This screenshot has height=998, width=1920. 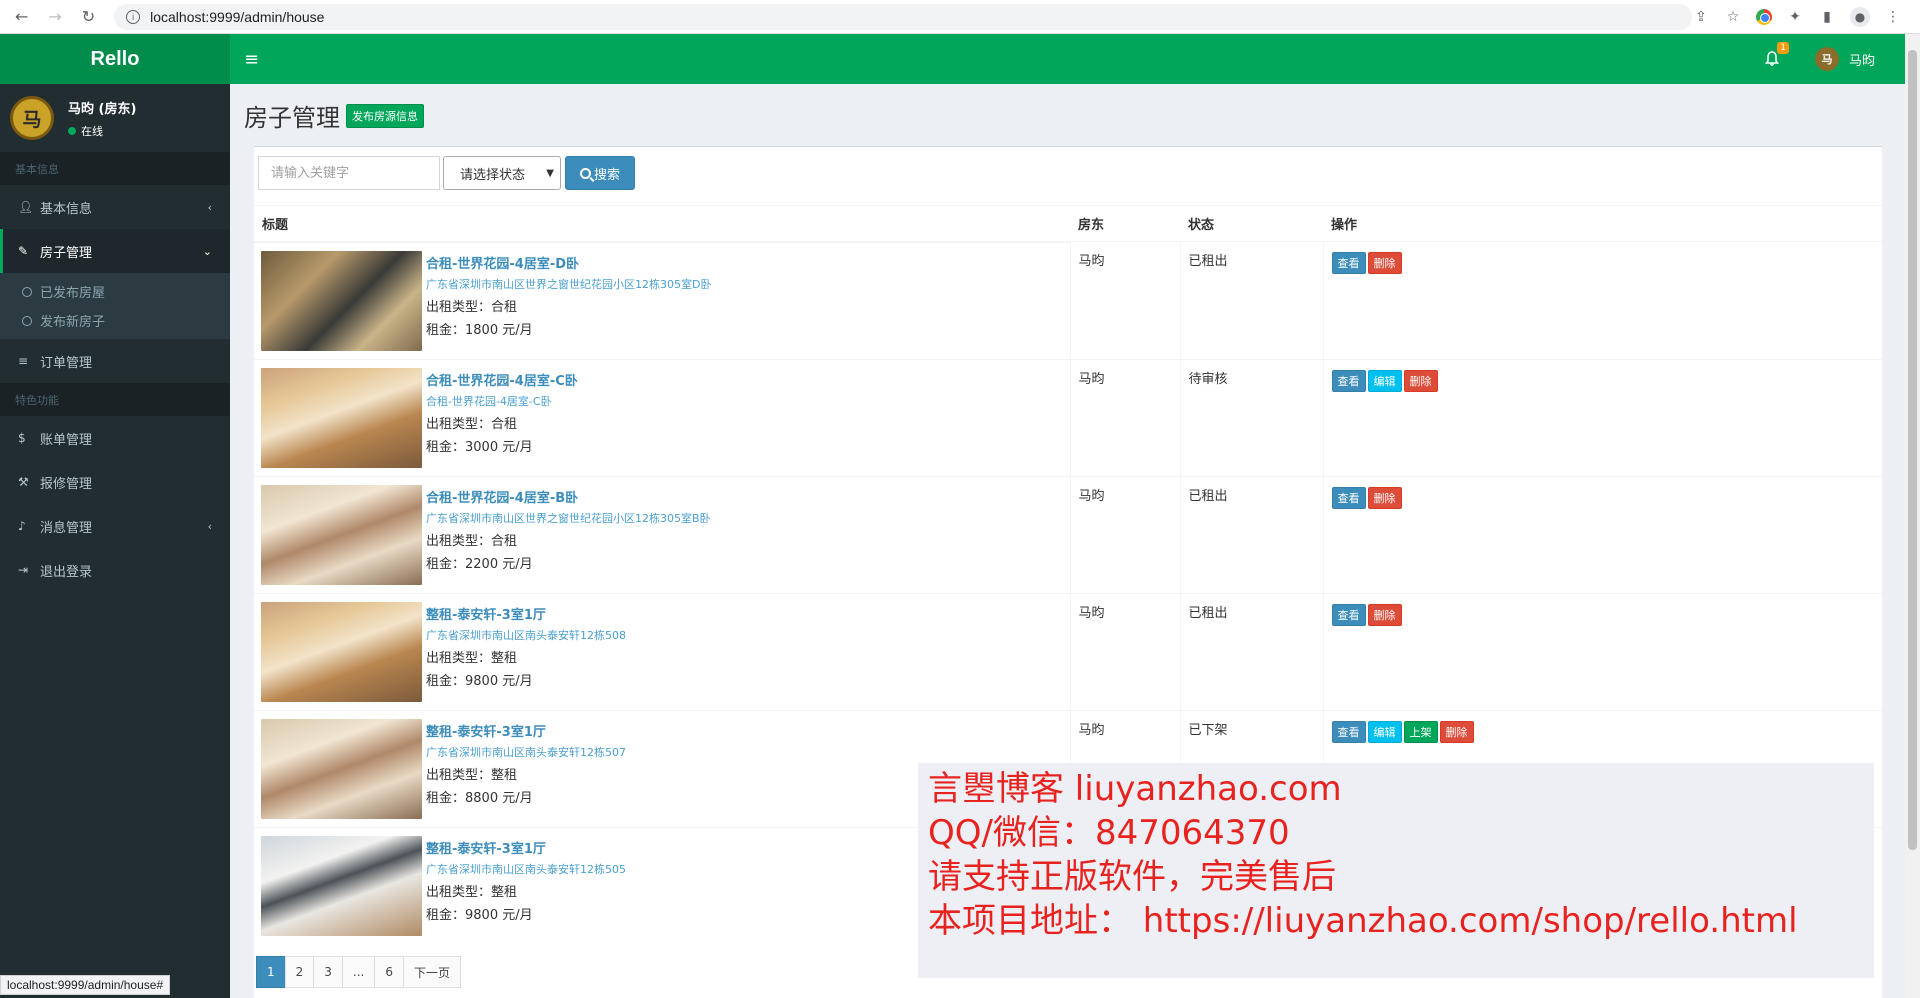 I want to click on column-header-landlord: 房东, so click(x=1125, y=223).